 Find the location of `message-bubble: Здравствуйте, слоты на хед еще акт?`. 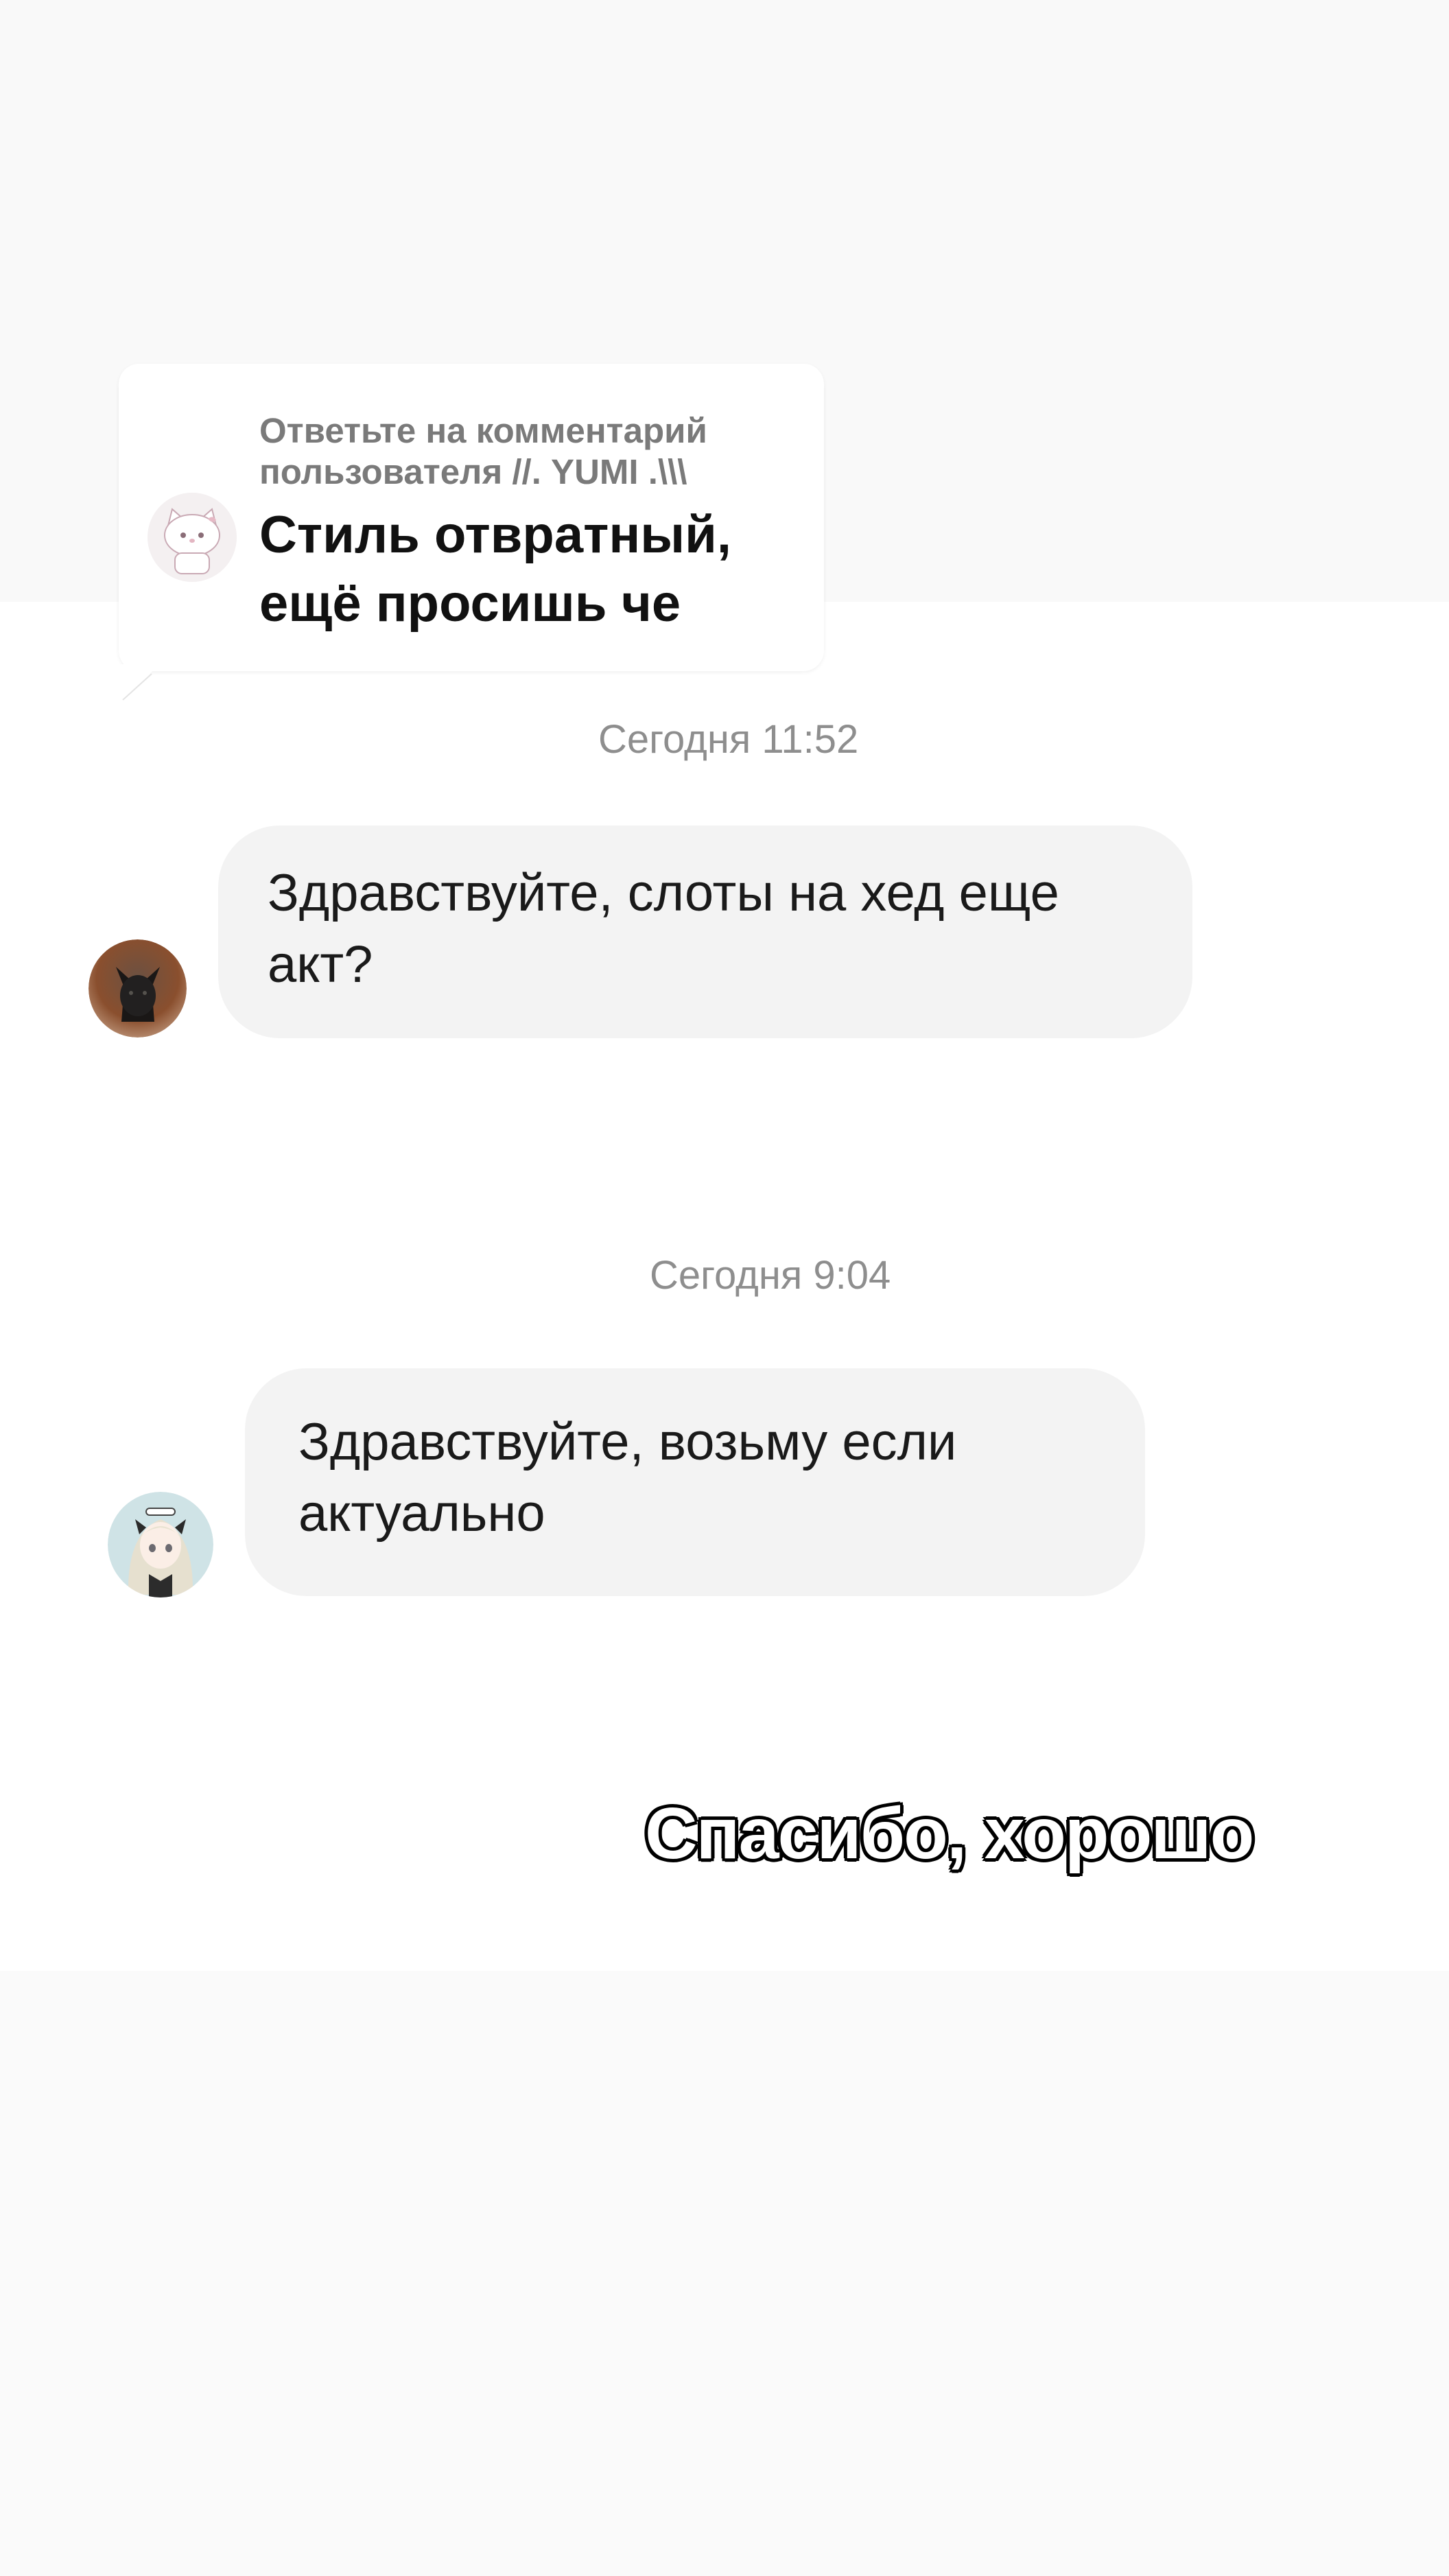

message-bubble: Здравствуйте, слоты на хед еще акт? is located at coordinates (705, 932).